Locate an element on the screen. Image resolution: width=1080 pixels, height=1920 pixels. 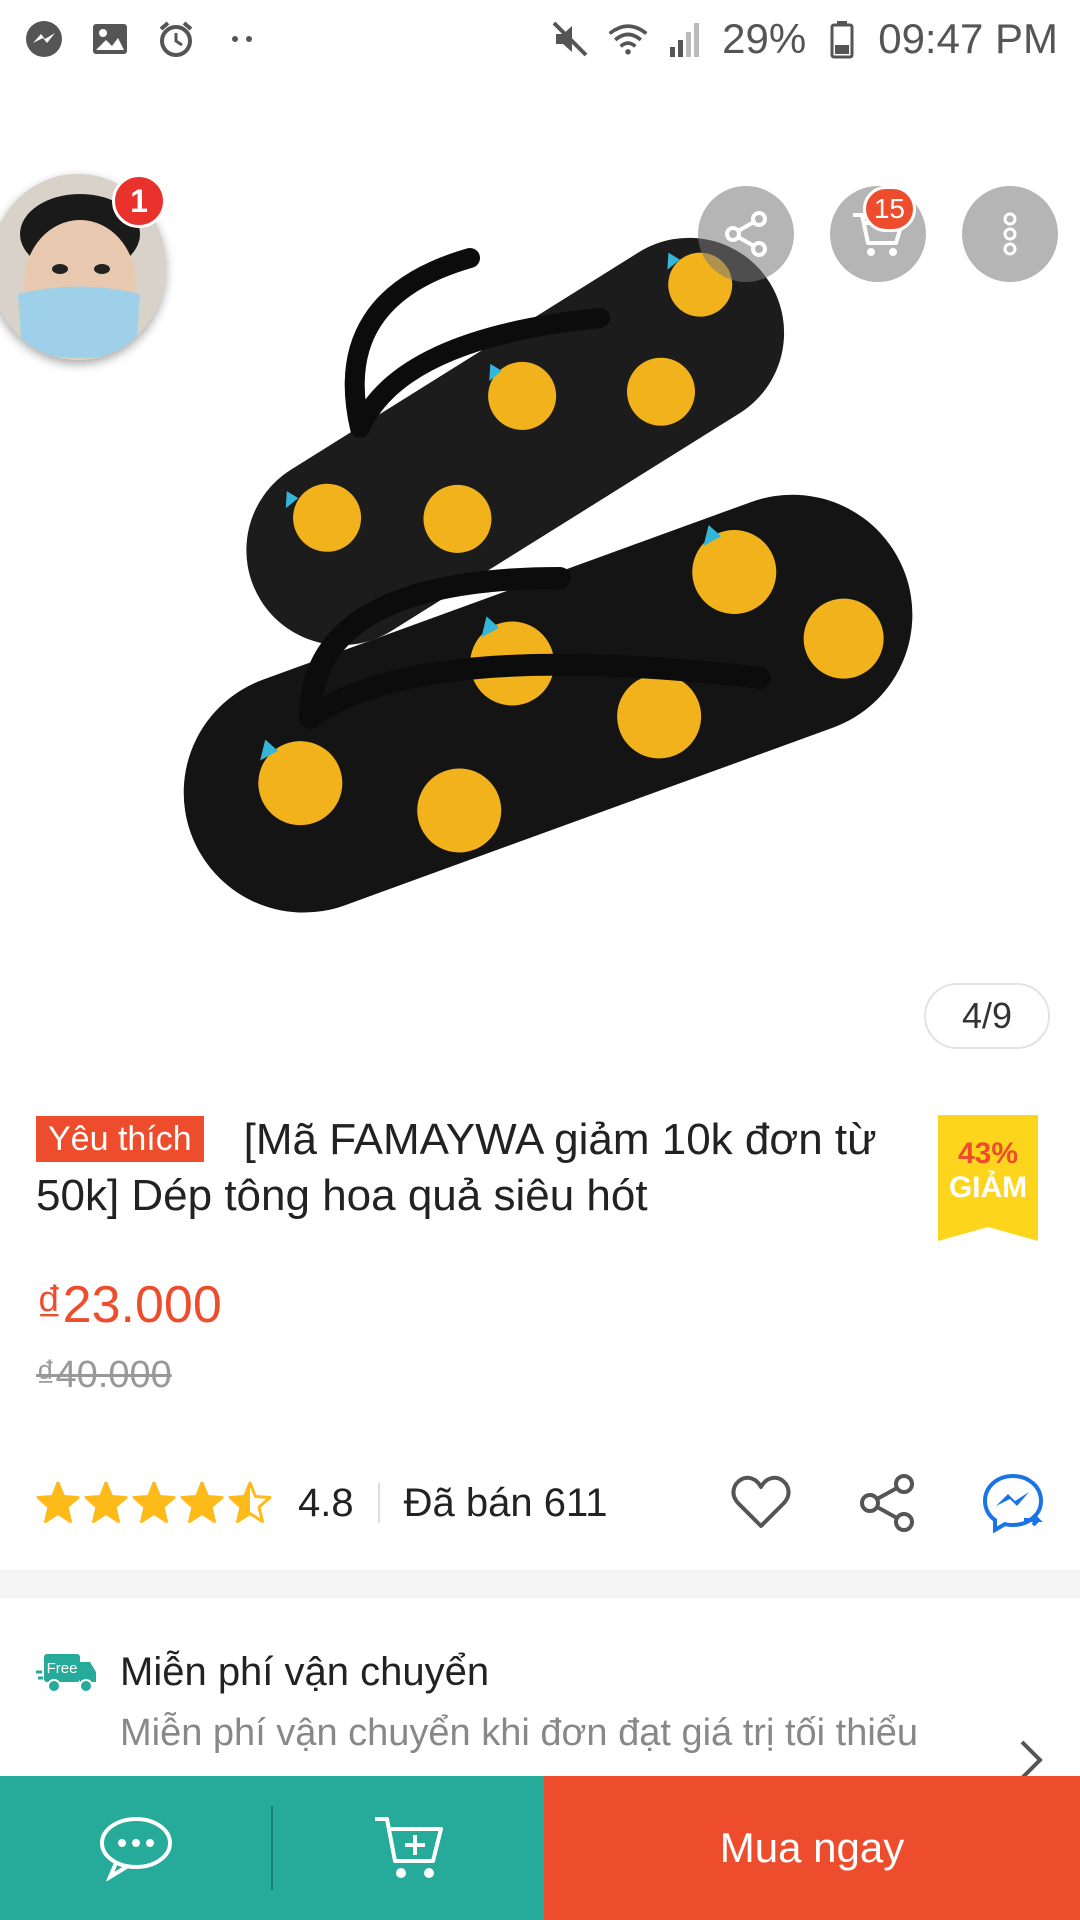
bottom-action-bar: Mua ngay is located at coordinates (540, 1848).